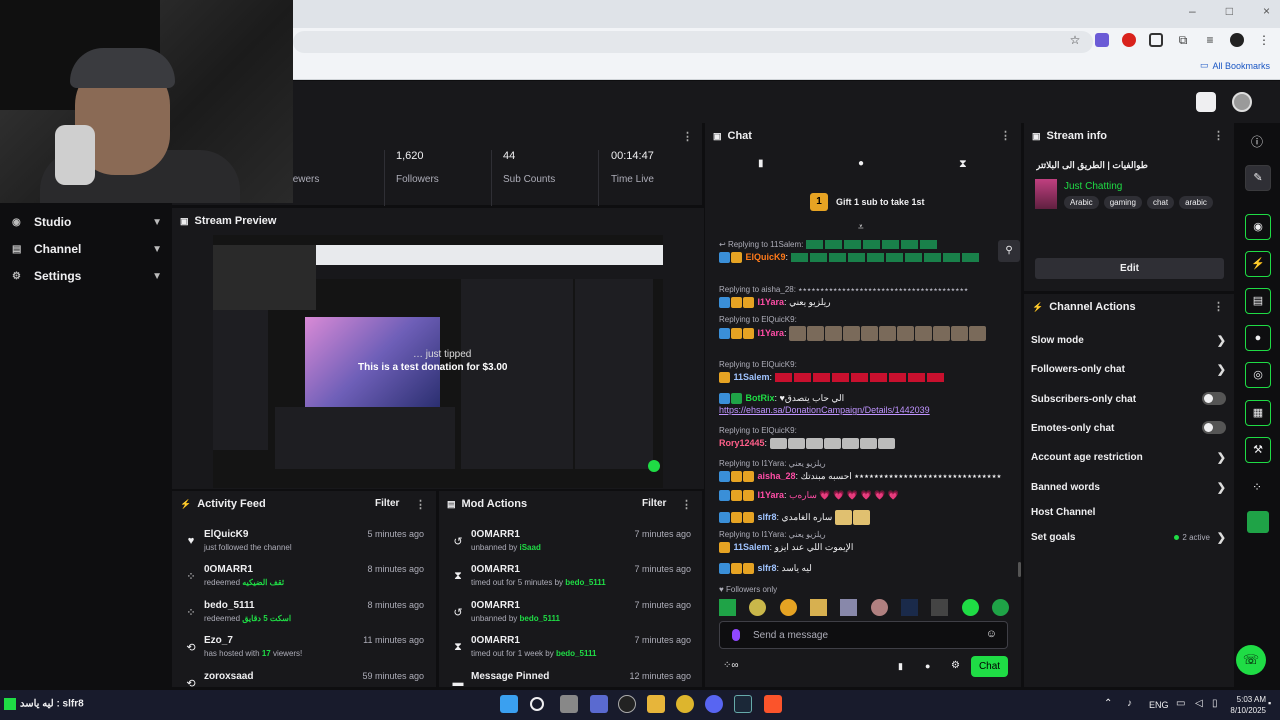 This screenshot has width=1280, height=720. Describe the element at coordinates (1129, 268) in the screenshot. I see `edit-stream-info-button: Edit` at that location.